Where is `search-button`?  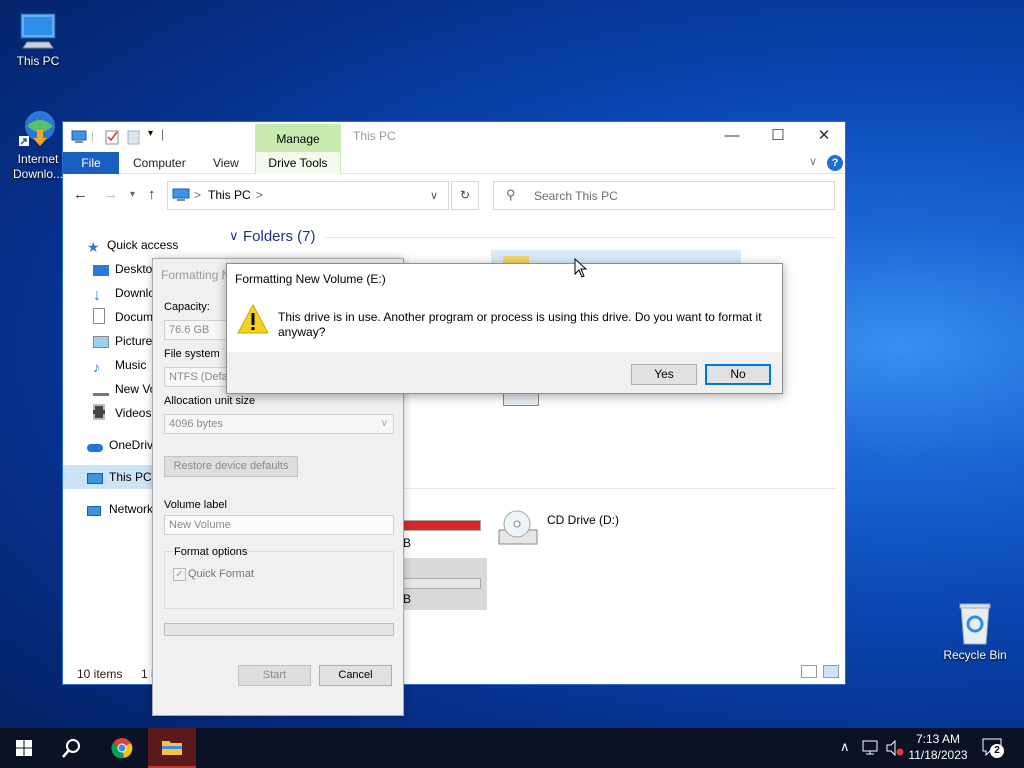 search-button is located at coordinates (72, 748).